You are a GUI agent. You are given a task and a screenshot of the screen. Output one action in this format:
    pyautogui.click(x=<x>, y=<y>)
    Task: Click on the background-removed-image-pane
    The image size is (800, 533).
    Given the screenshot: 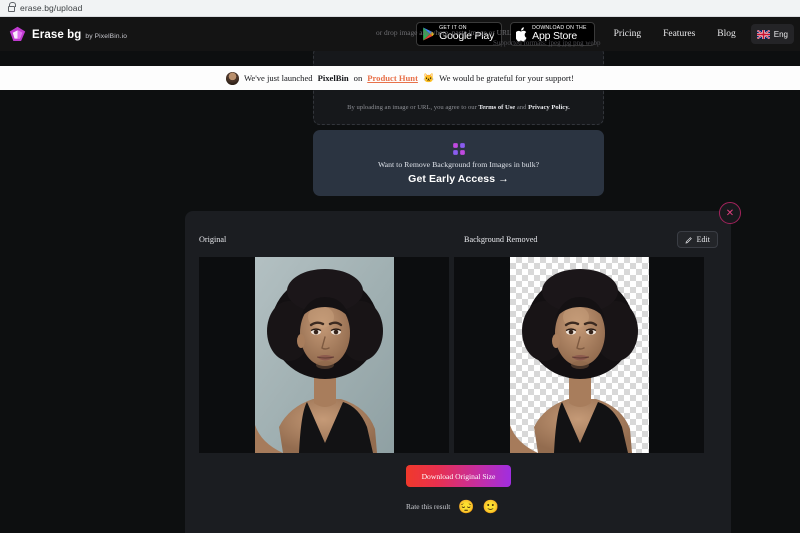 What is the action you would take?
    pyautogui.click(x=579, y=355)
    